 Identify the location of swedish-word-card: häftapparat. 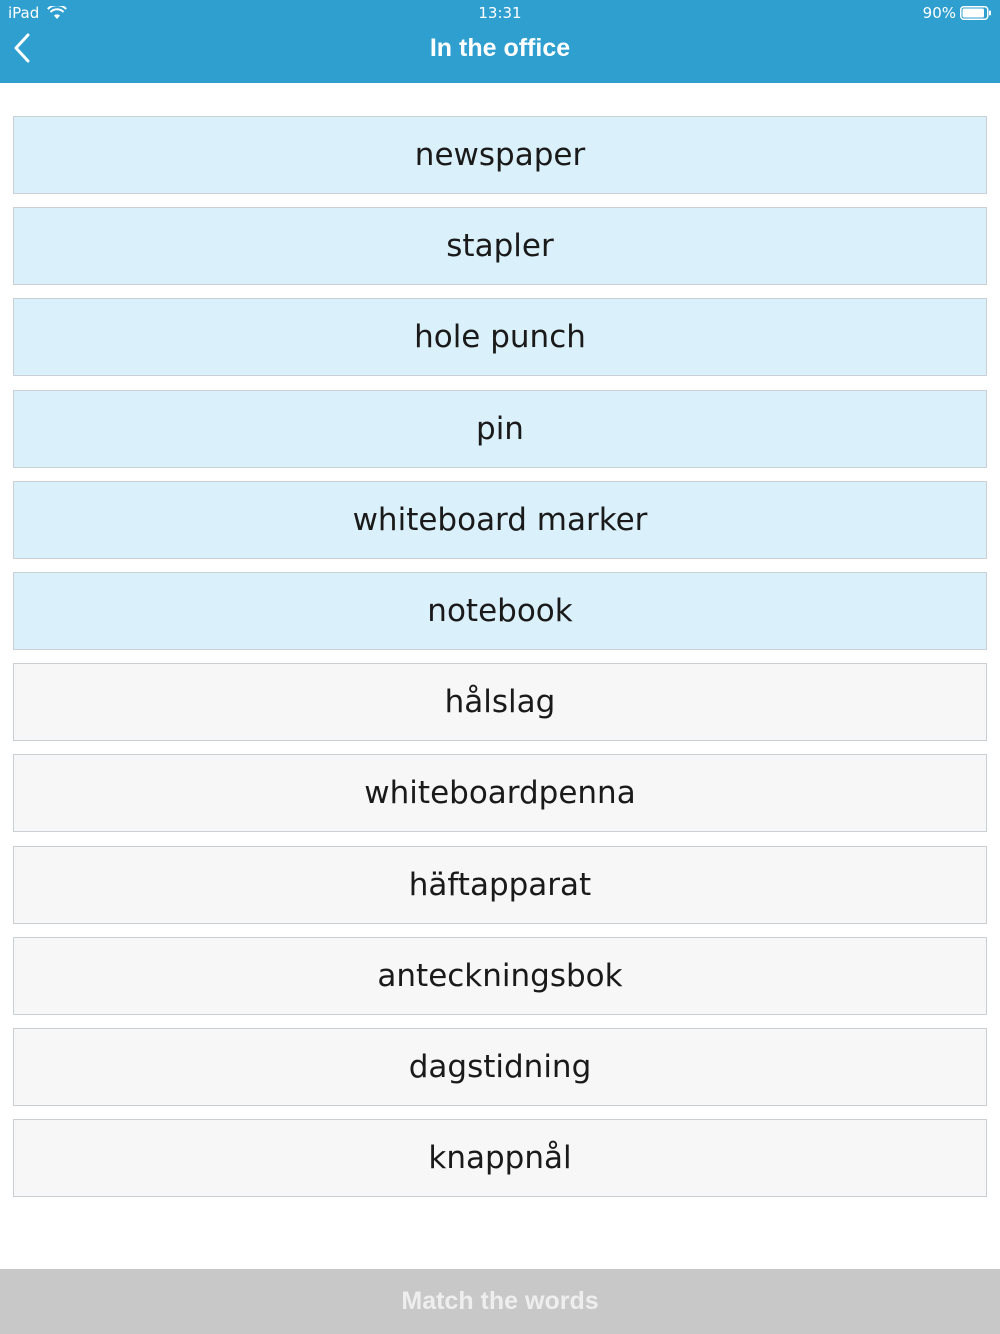
(500, 884).